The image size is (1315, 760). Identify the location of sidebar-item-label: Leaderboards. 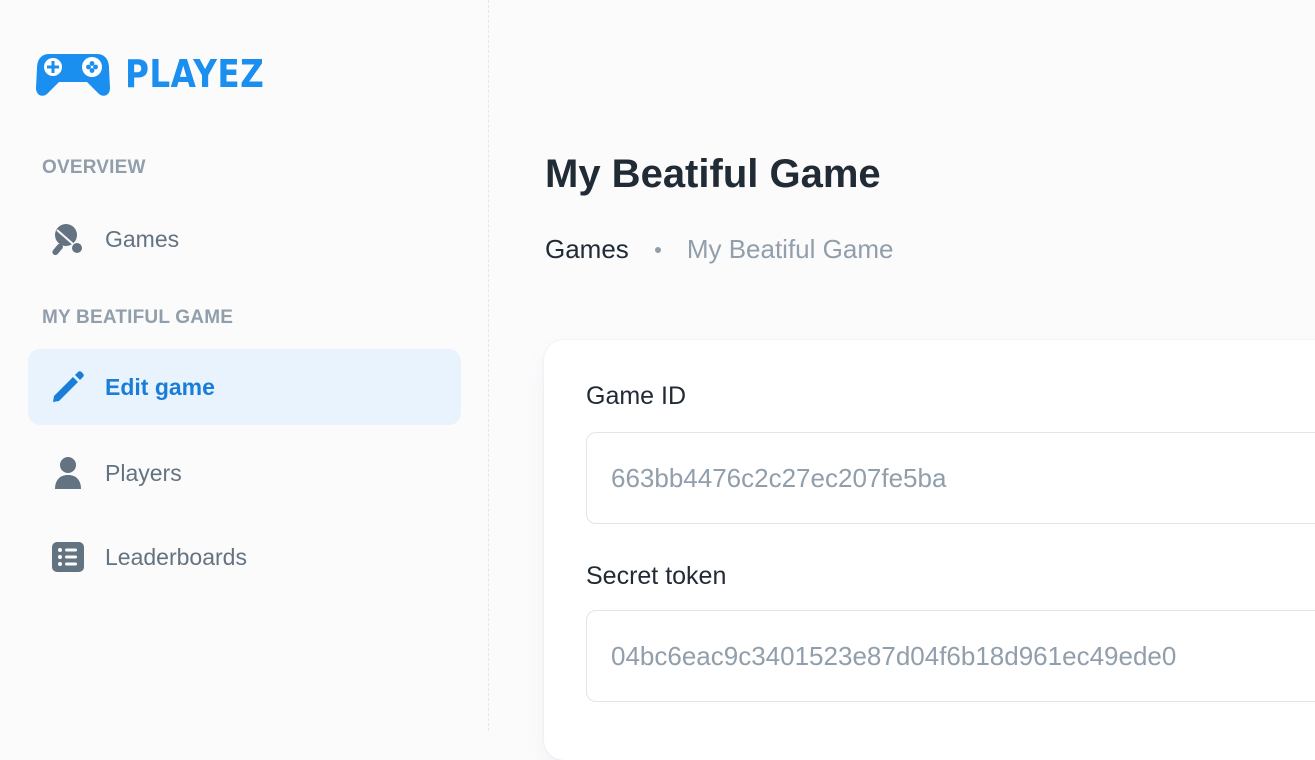
(176, 556).